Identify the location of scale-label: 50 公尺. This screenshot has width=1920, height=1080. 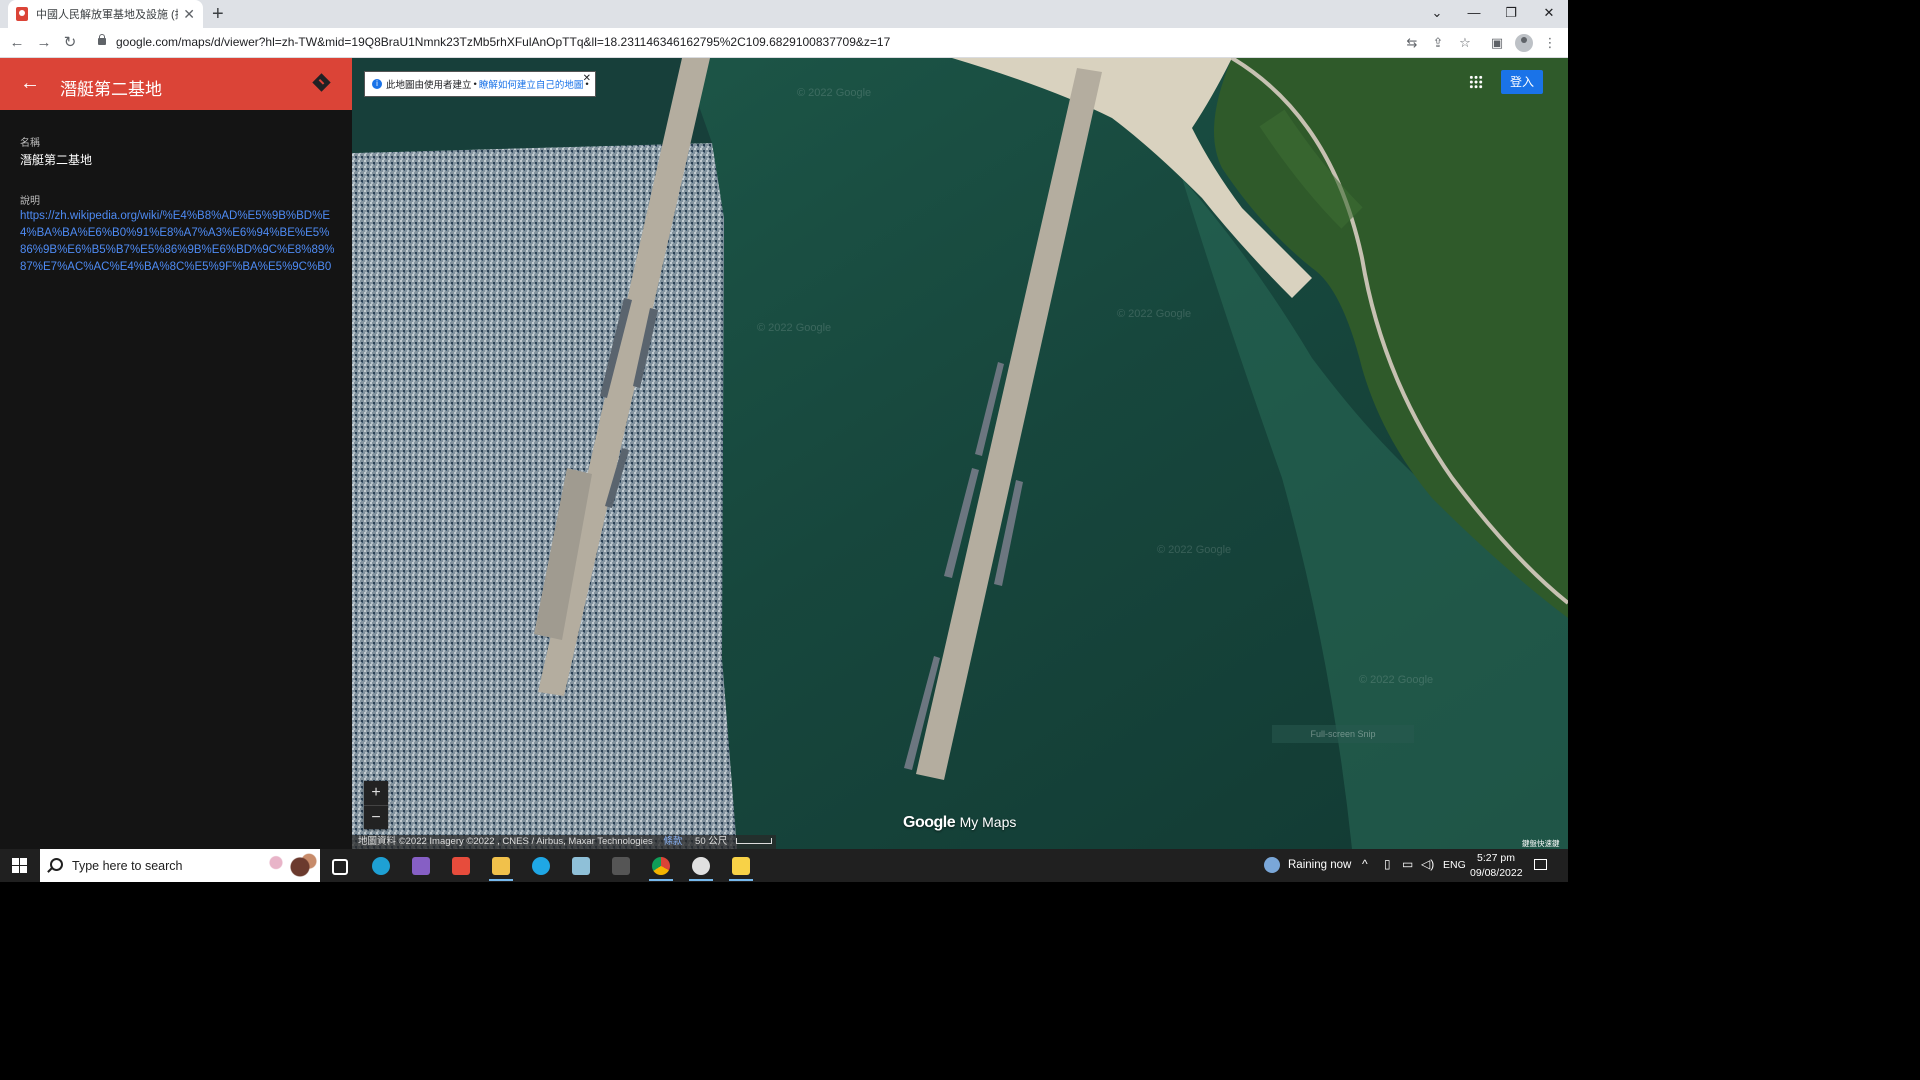
(711, 841).